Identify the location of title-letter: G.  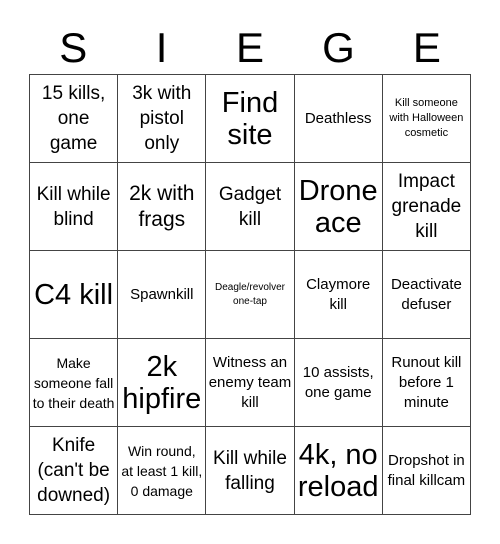
(338, 47).